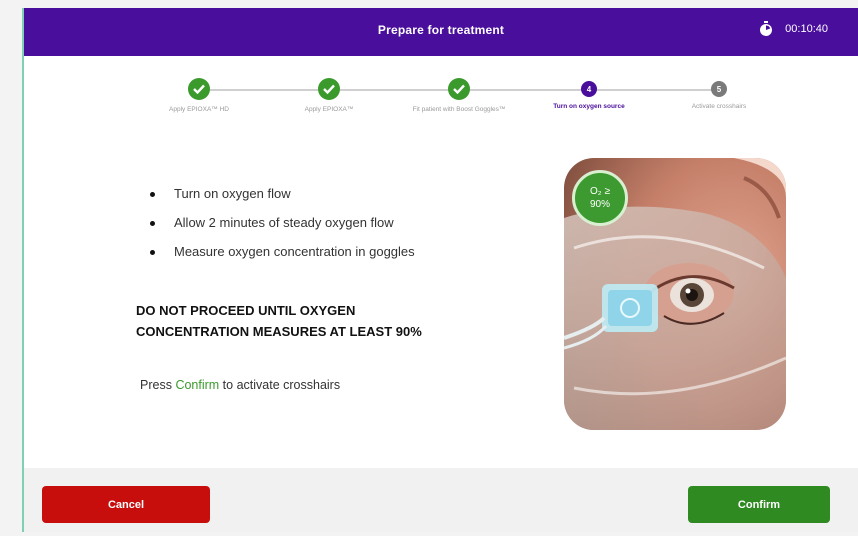 The image size is (858, 536). I want to click on session-timer: 00:10:40, so click(793, 29).